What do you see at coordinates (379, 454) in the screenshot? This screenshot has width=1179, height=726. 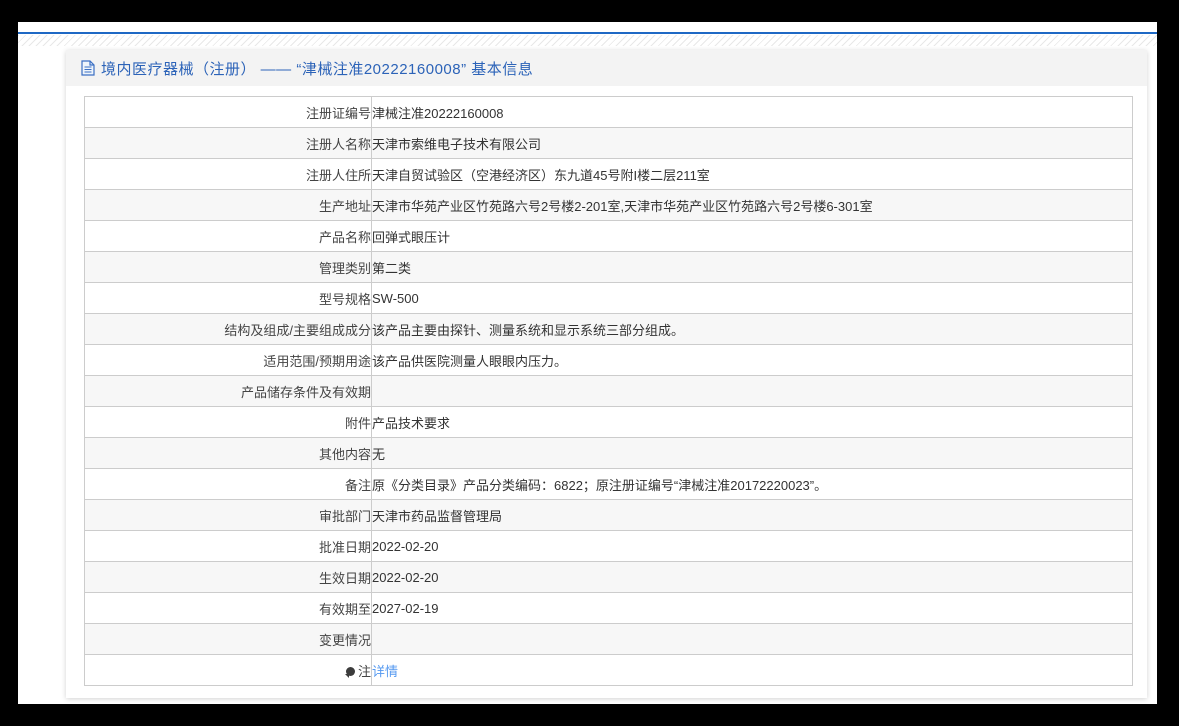 I see `row-value: 无` at bounding box center [379, 454].